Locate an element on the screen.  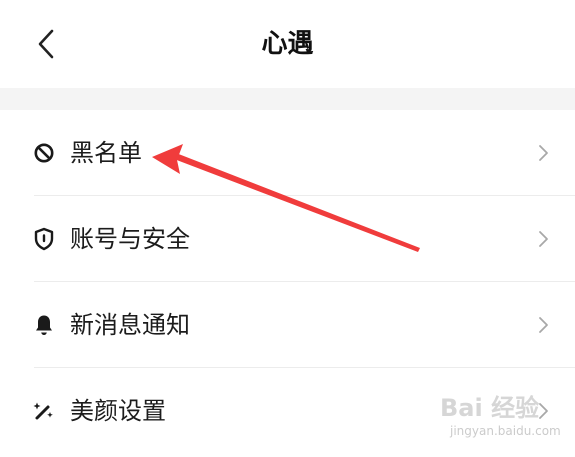
bell-icon is located at coordinates (44, 325).